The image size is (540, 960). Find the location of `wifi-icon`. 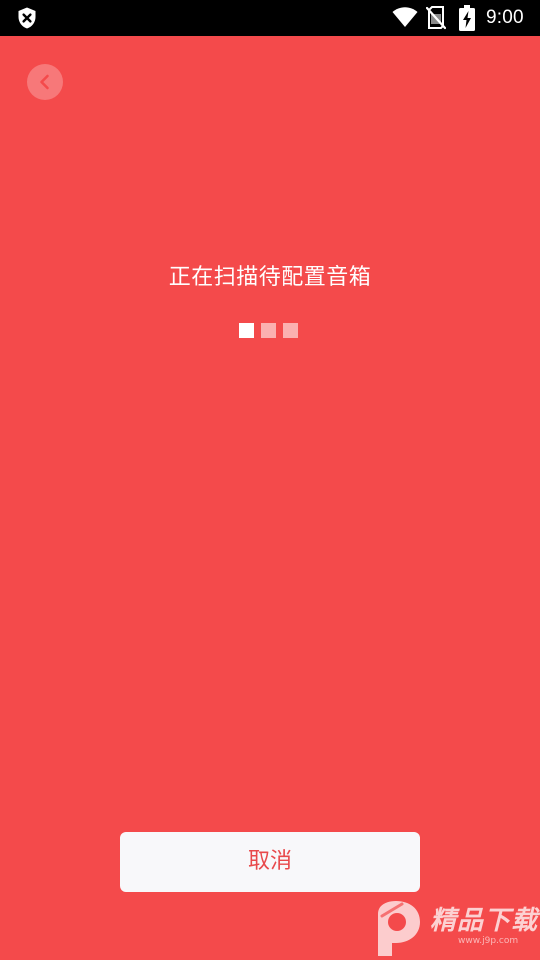

wifi-icon is located at coordinates (405, 17).